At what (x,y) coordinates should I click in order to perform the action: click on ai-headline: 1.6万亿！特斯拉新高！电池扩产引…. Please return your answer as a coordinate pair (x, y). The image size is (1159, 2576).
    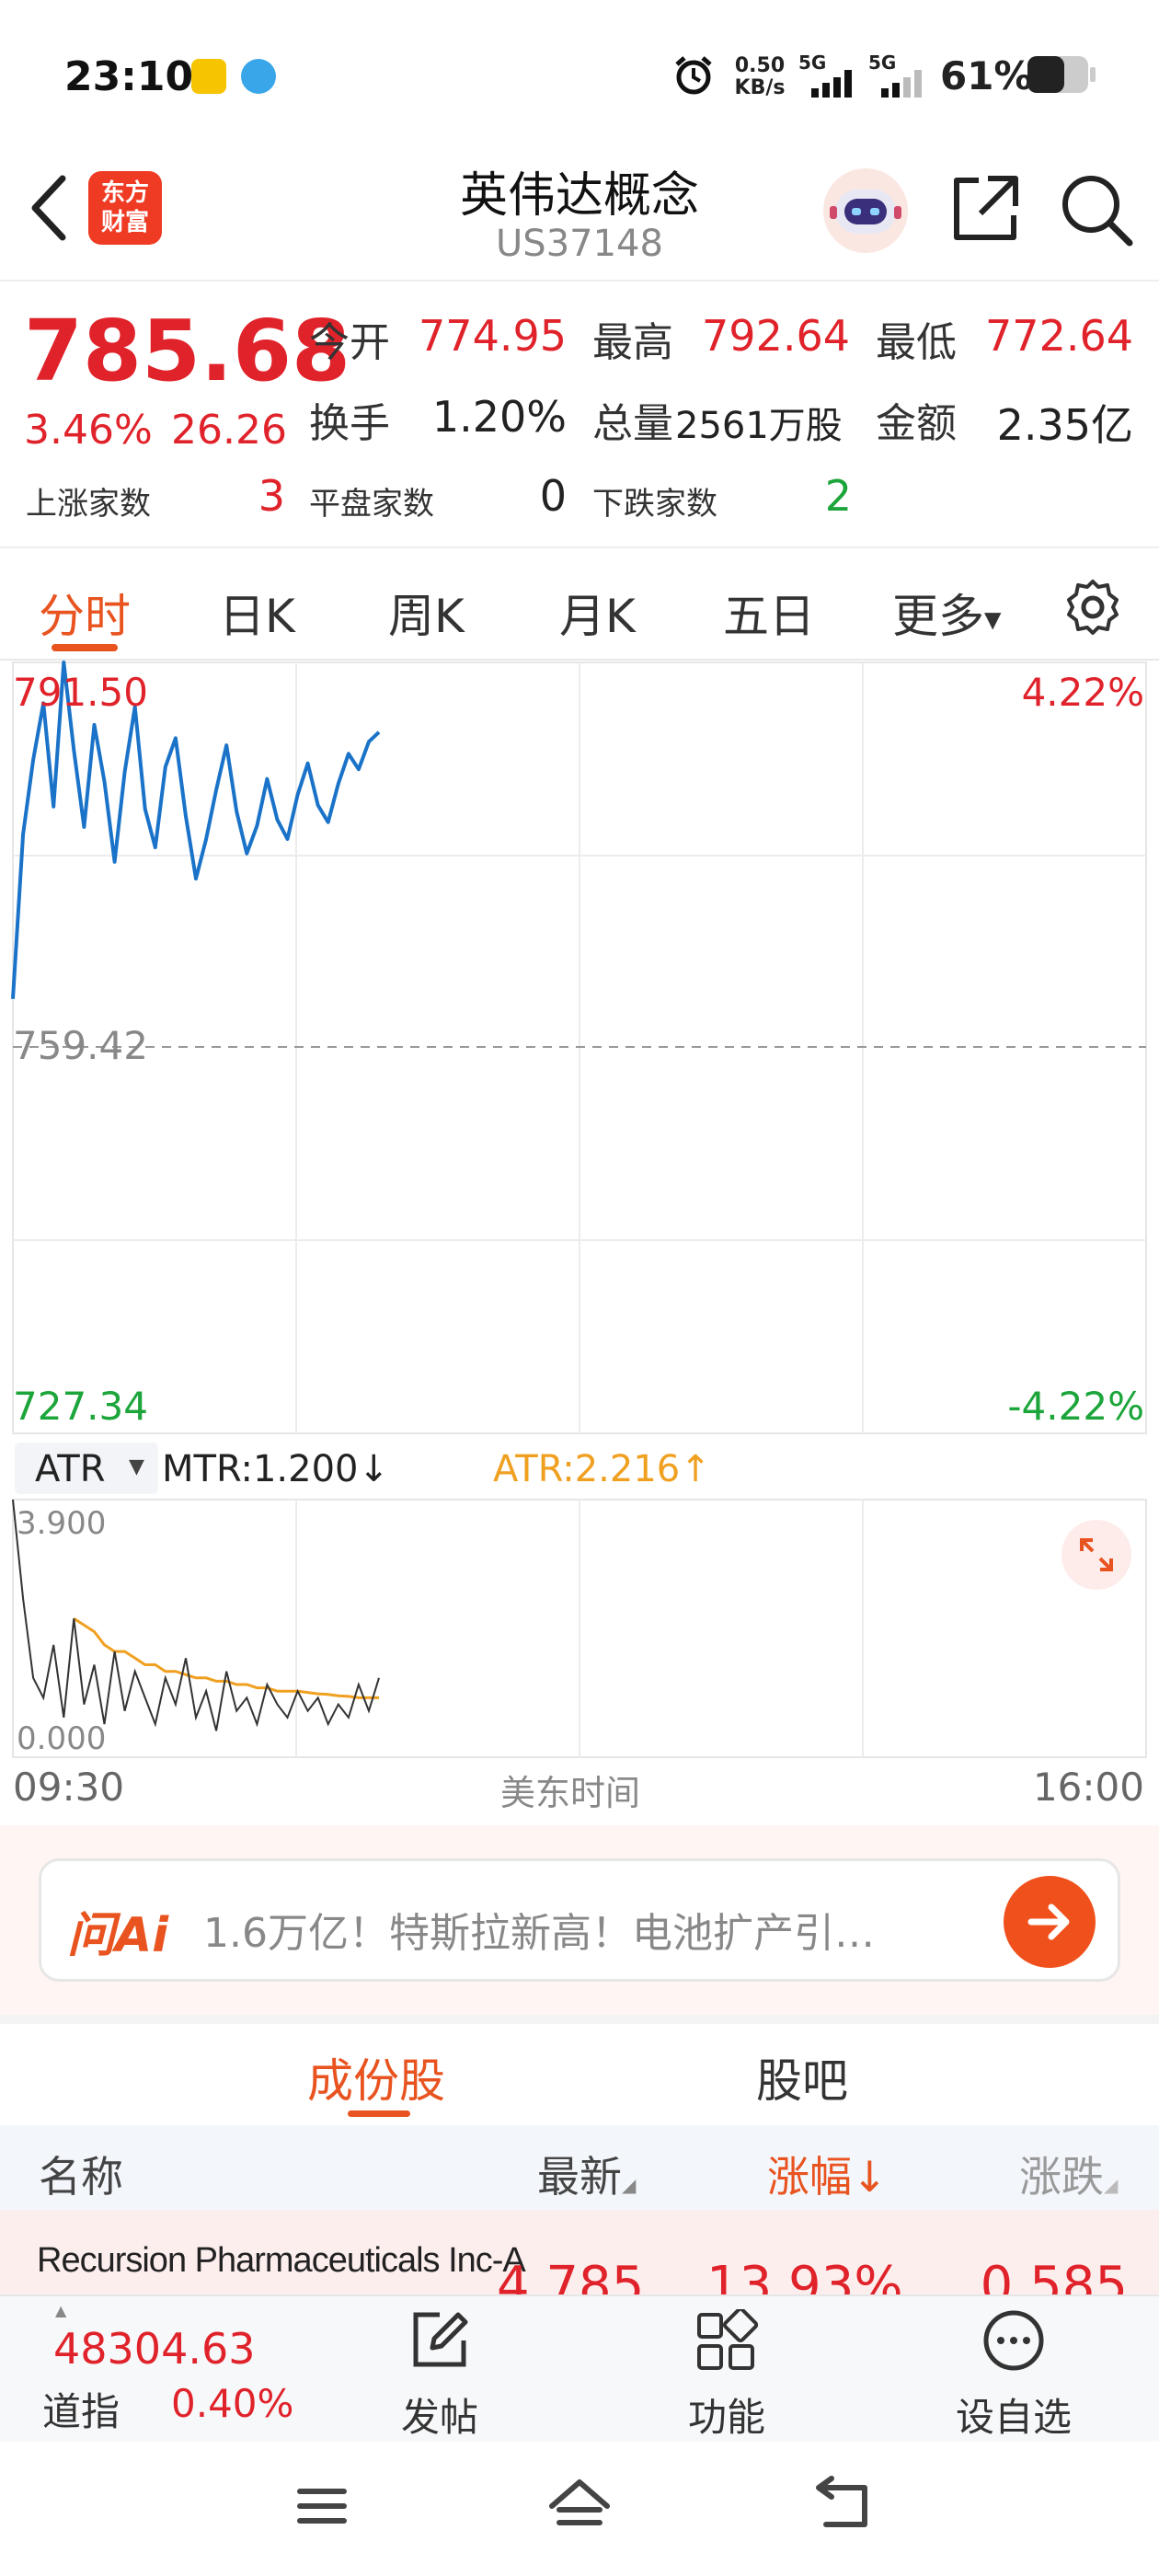
    Looking at the image, I should click on (539, 1933).